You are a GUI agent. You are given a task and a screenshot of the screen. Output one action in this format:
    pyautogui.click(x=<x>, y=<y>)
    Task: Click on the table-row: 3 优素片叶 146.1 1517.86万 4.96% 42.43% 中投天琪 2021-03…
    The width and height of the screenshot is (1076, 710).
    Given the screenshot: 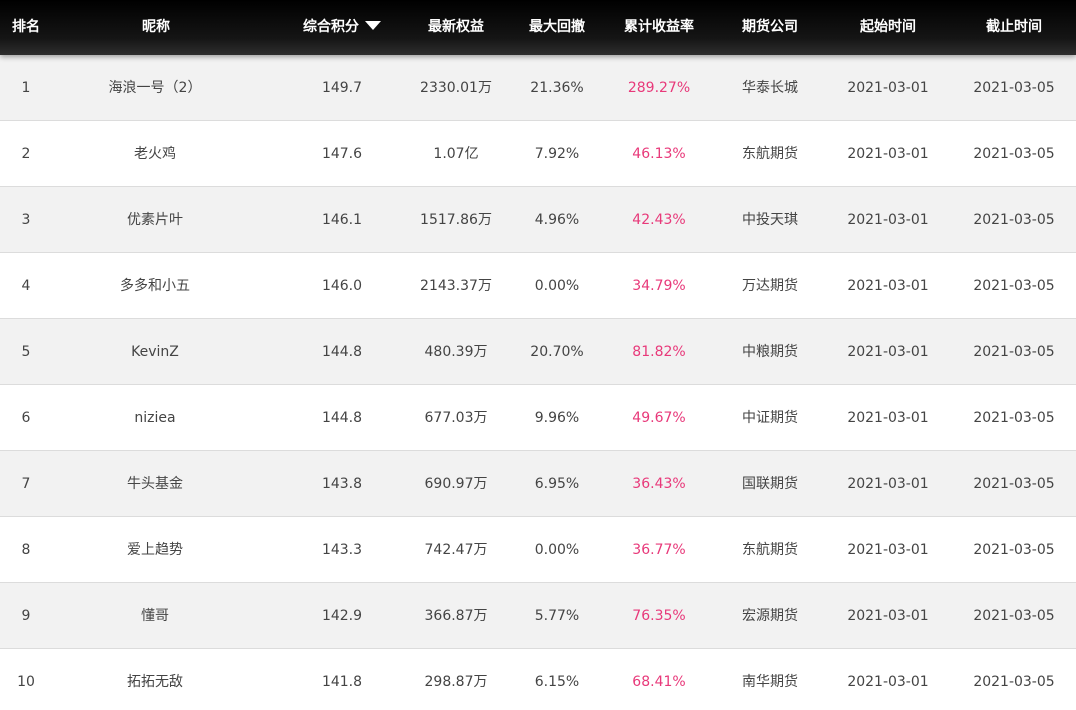 What is the action you would take?
    pyautogui.click(x=538, y=220)
    